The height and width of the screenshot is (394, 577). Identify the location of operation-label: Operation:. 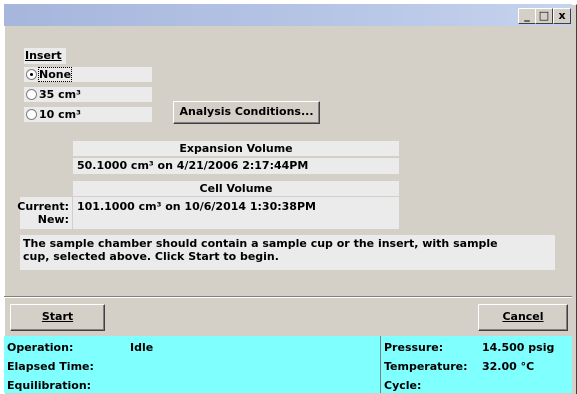
(40, 347).